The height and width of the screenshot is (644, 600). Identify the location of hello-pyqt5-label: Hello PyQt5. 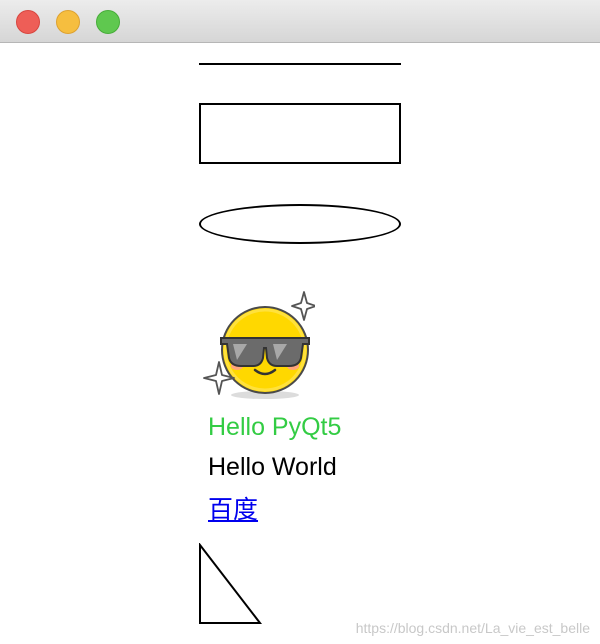
(275, 427).